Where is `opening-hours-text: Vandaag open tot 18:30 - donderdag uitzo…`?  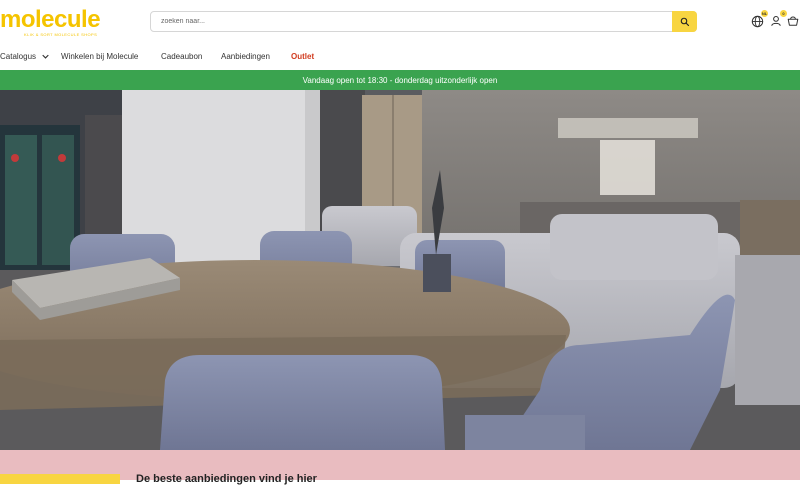 opening-hours-text: Vandaag open tot 18:30 - donderdag uitzo… is located at coordinates (400, 80).